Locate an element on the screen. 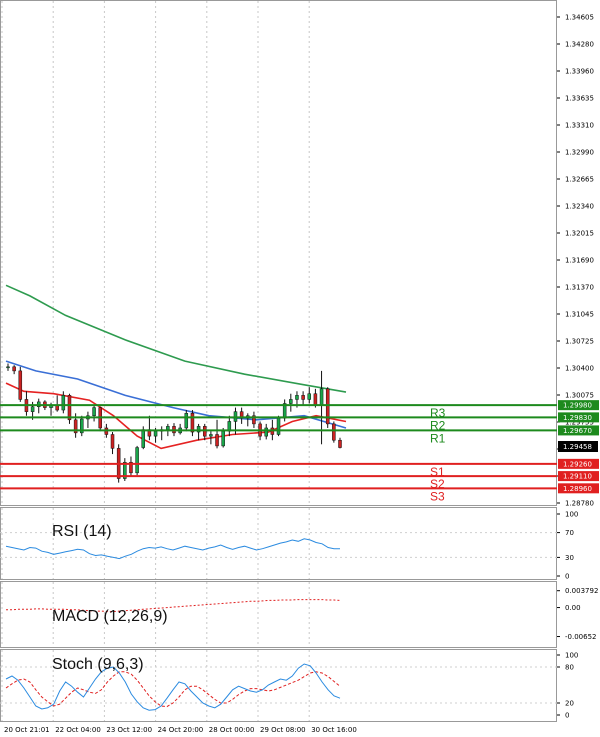  ma-line is located at coordinates (176, 338).